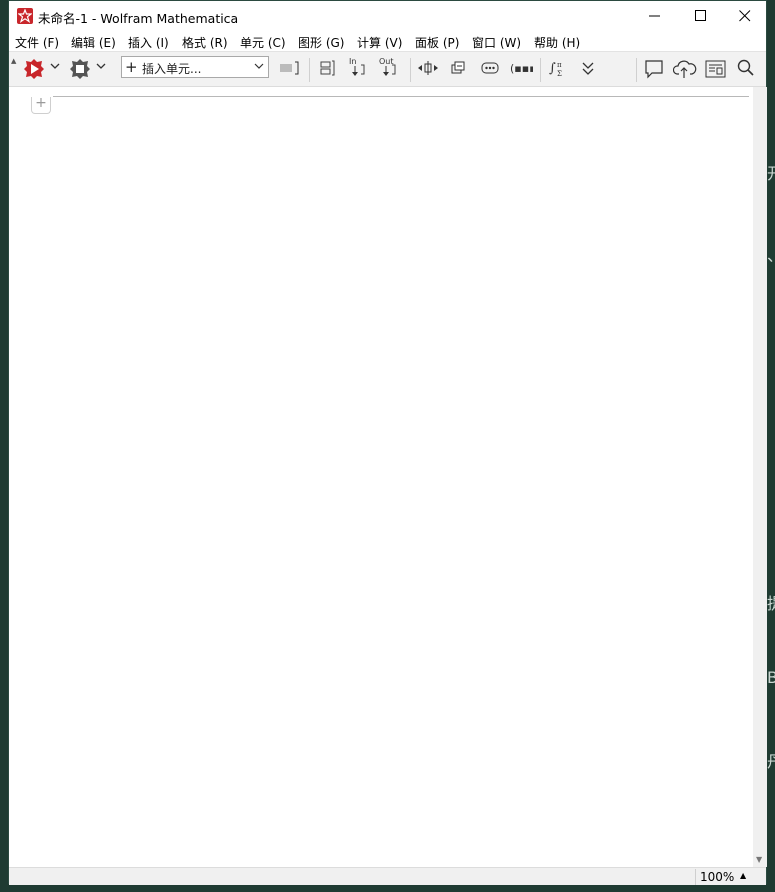  I want to click on menu-edit: 编辑 (E), so click(93, 42).